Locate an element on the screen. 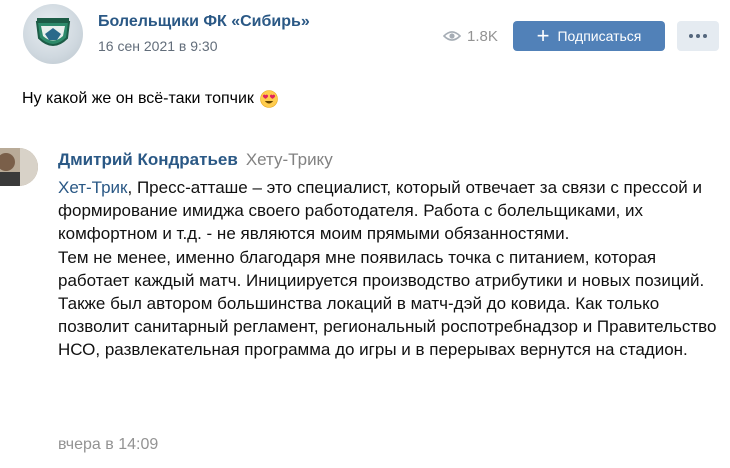 Image resolution: width=730 pixels, height=468 pixels. views-counter: 1.8K is located at coordinates (470, 36).